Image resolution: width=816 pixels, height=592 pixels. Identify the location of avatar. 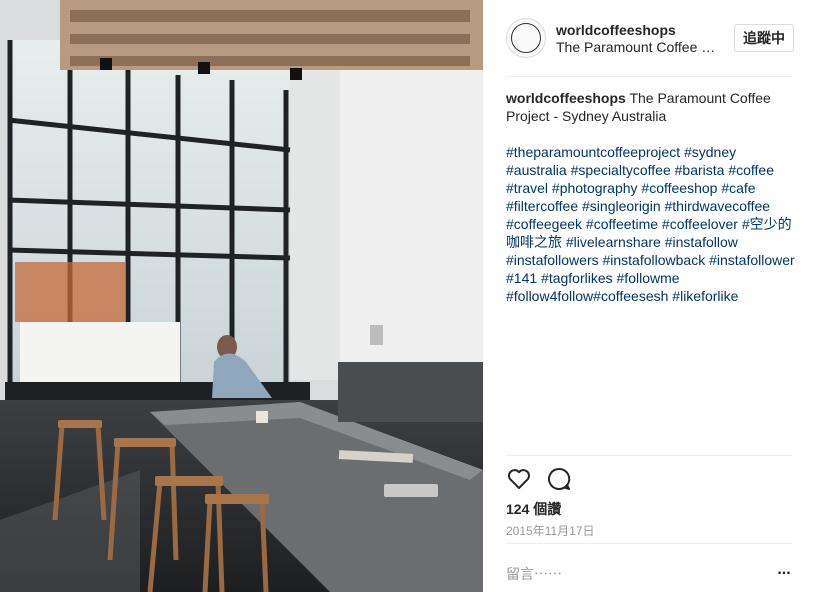
(526, 38).